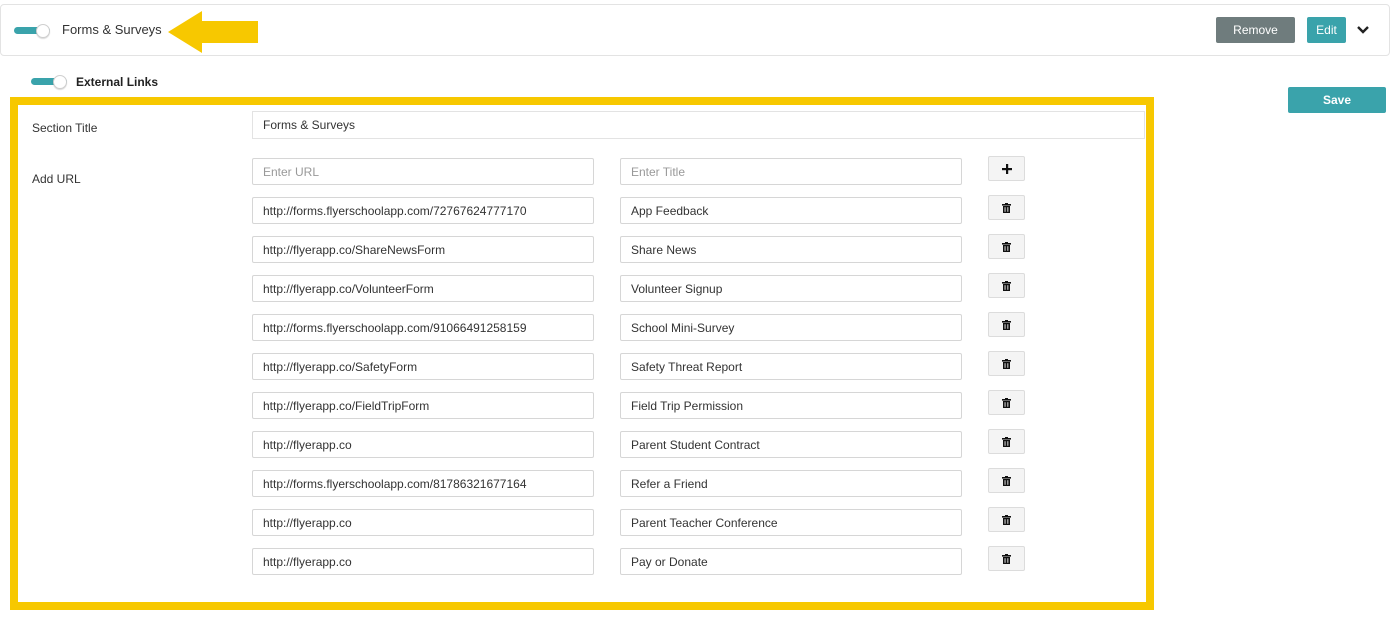  Describe the element at coordinates (33, 31) in the screenshot. I see `section-toggle` at that location.